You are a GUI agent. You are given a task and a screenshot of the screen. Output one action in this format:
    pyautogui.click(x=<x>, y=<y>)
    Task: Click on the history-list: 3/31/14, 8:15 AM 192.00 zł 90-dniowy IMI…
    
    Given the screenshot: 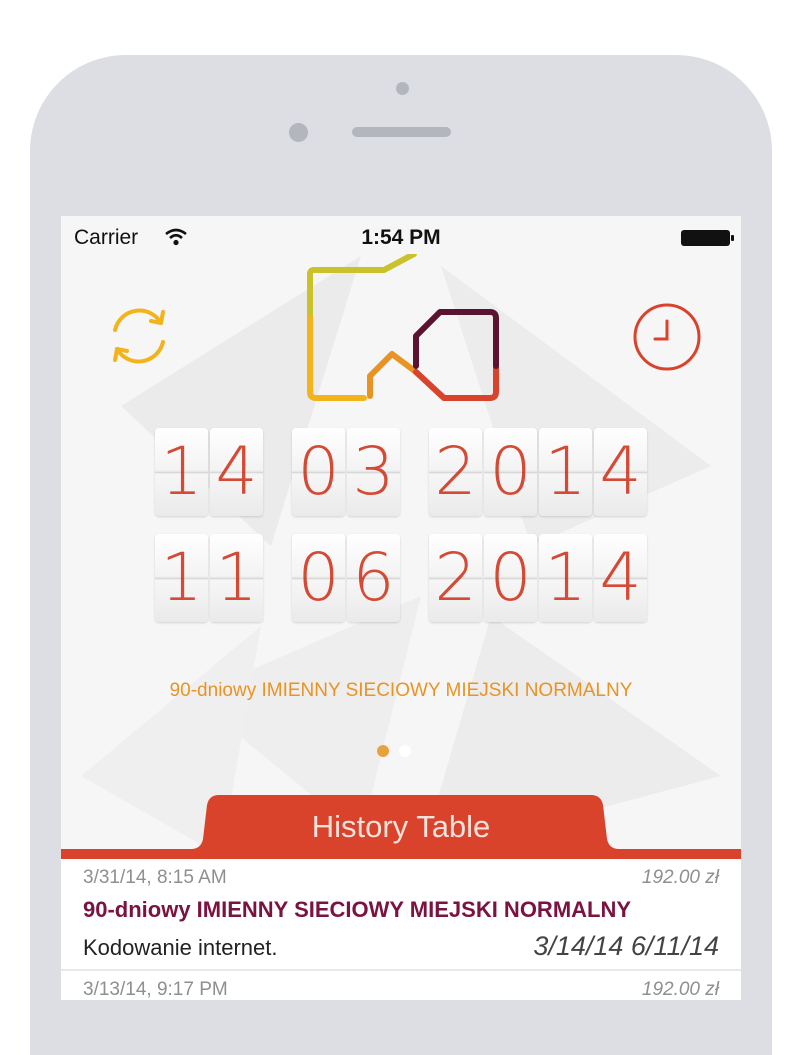 What is the action you would take?
    pyautogui.click(x=401, y=929)
    